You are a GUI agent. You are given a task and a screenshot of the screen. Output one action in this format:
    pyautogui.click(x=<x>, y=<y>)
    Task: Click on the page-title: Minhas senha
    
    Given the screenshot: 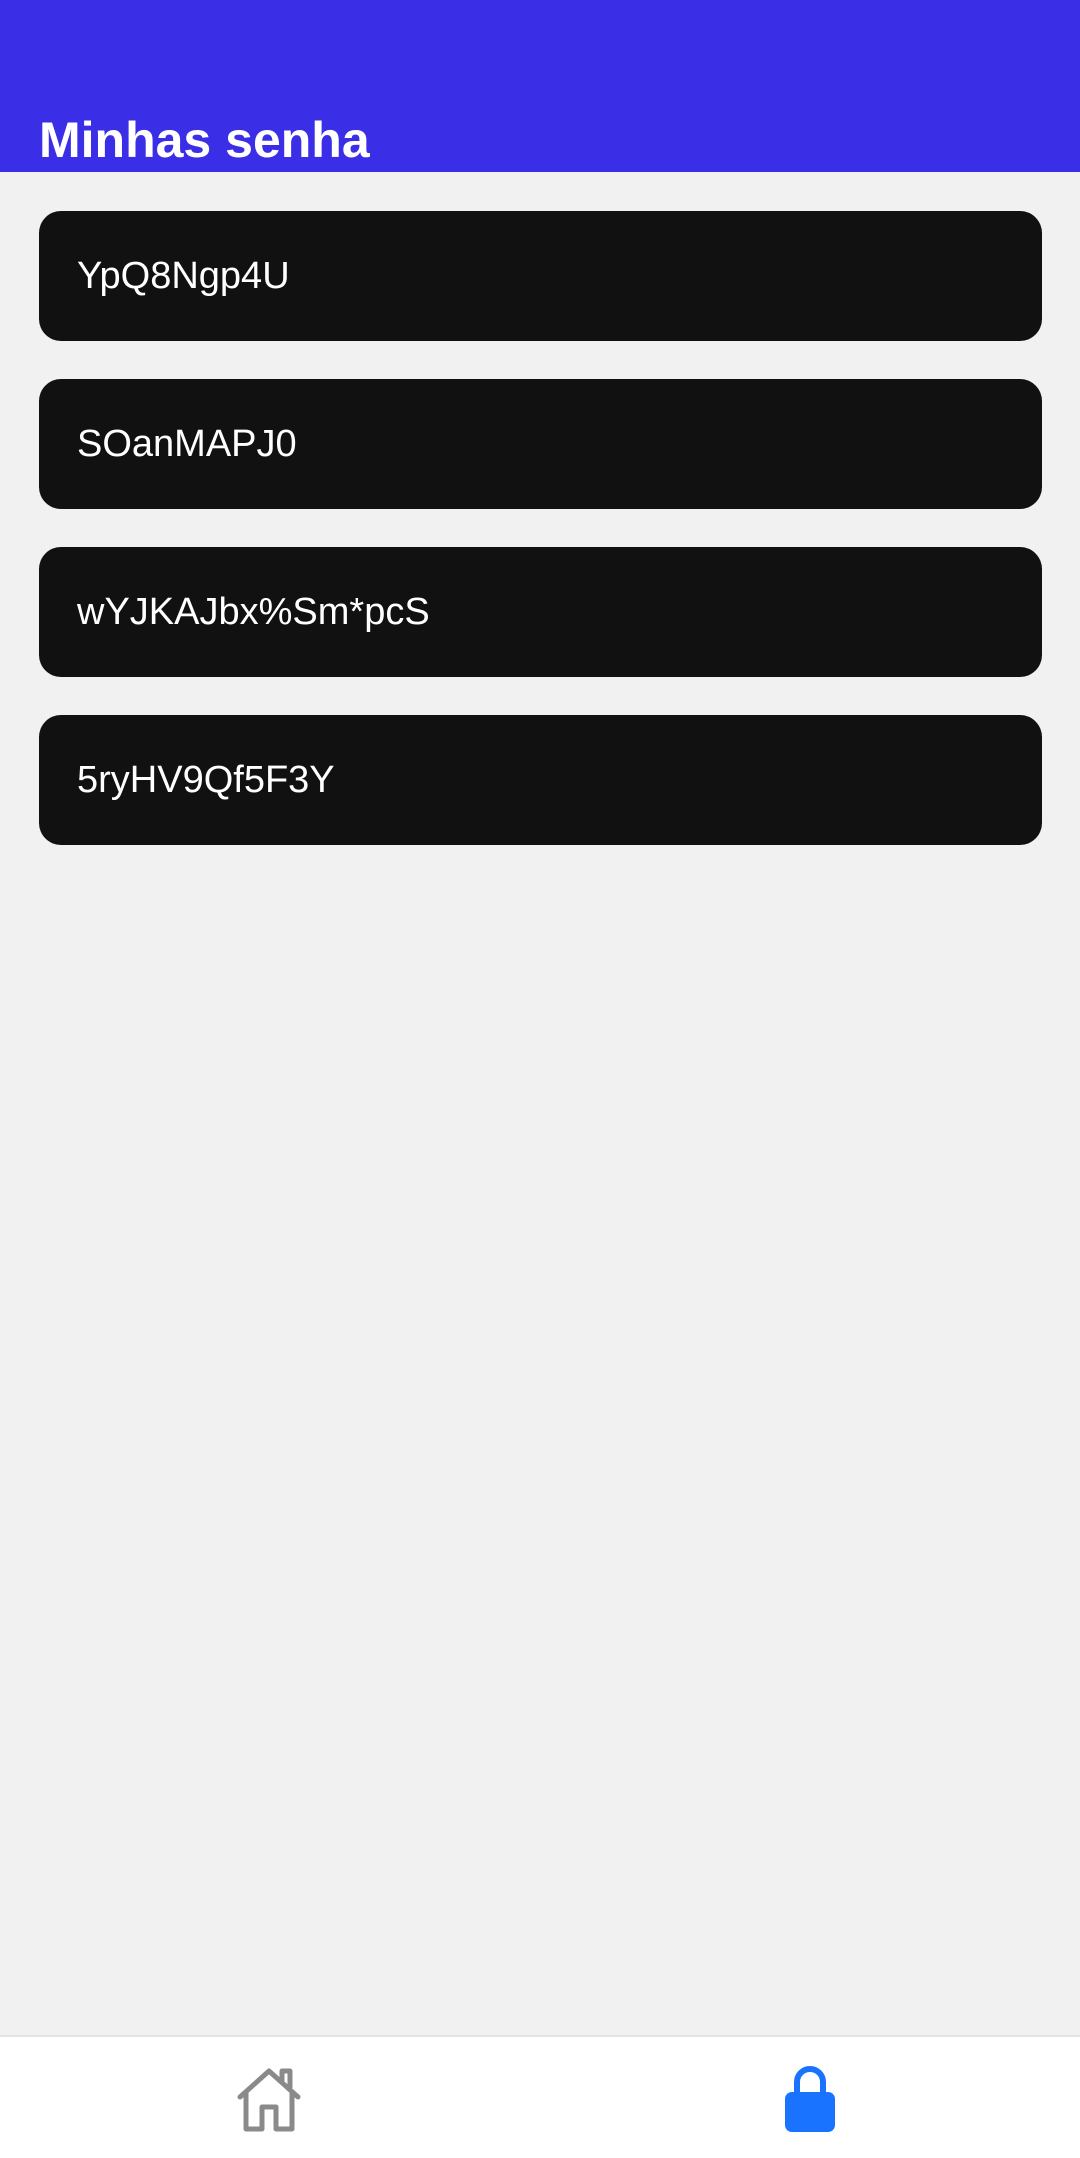 What is the action you would take?
    pyautogui.click(x=204, y=140)
    